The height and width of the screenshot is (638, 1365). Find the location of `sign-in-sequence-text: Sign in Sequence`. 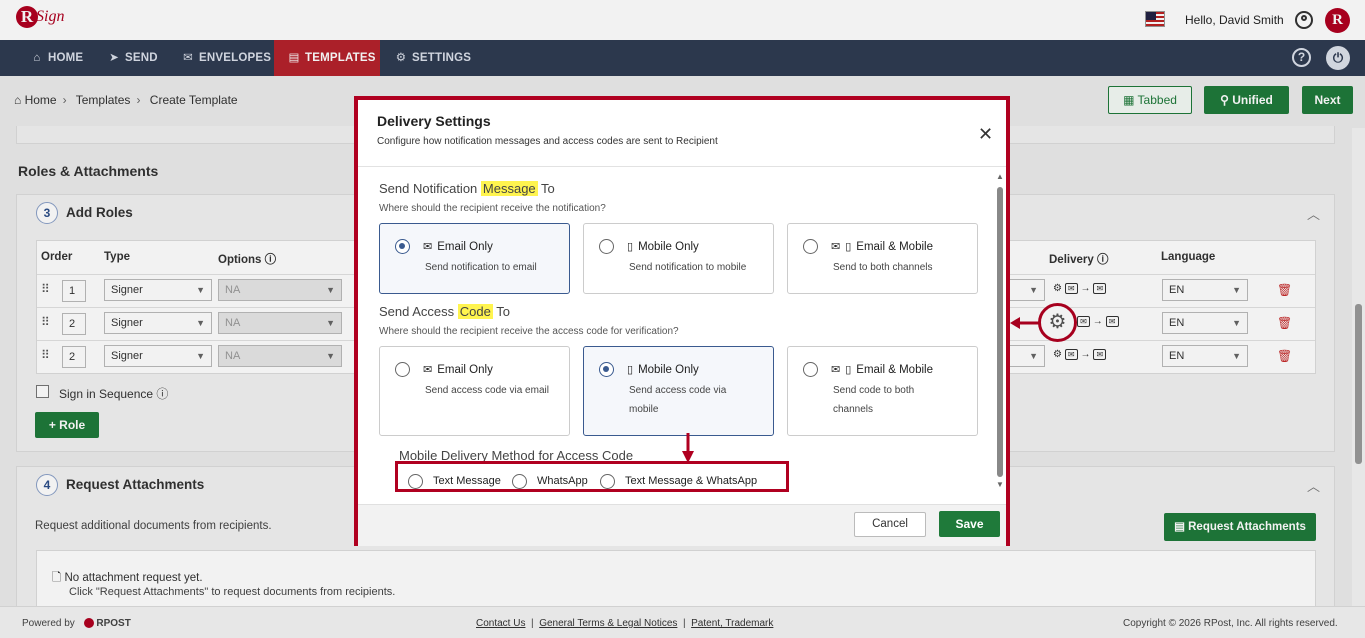

sign-in-sequence-text: Sign in Sequence is located at coordinates (106, 394).